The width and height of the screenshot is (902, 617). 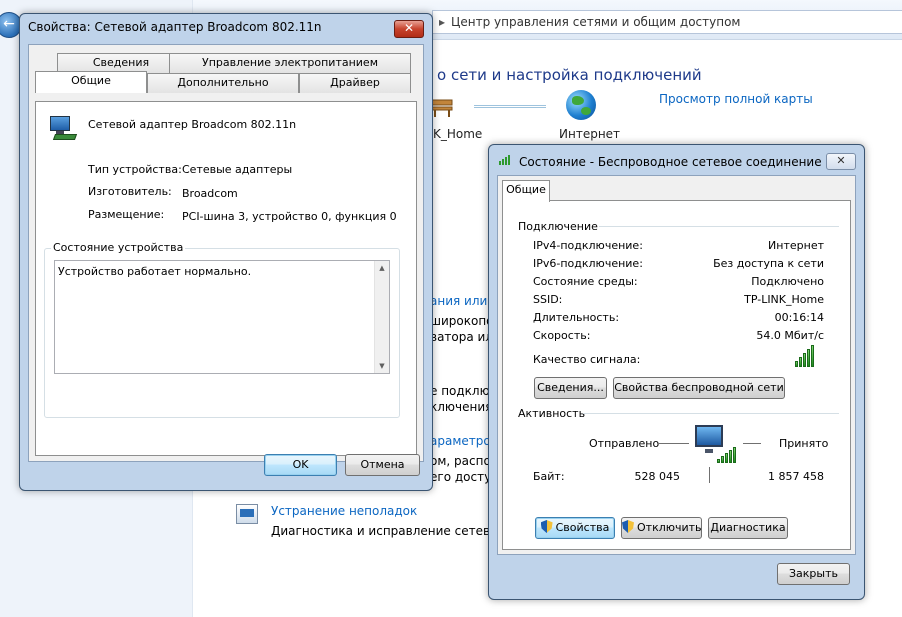 I want to click on sent-line, so click(x=673, y=443).